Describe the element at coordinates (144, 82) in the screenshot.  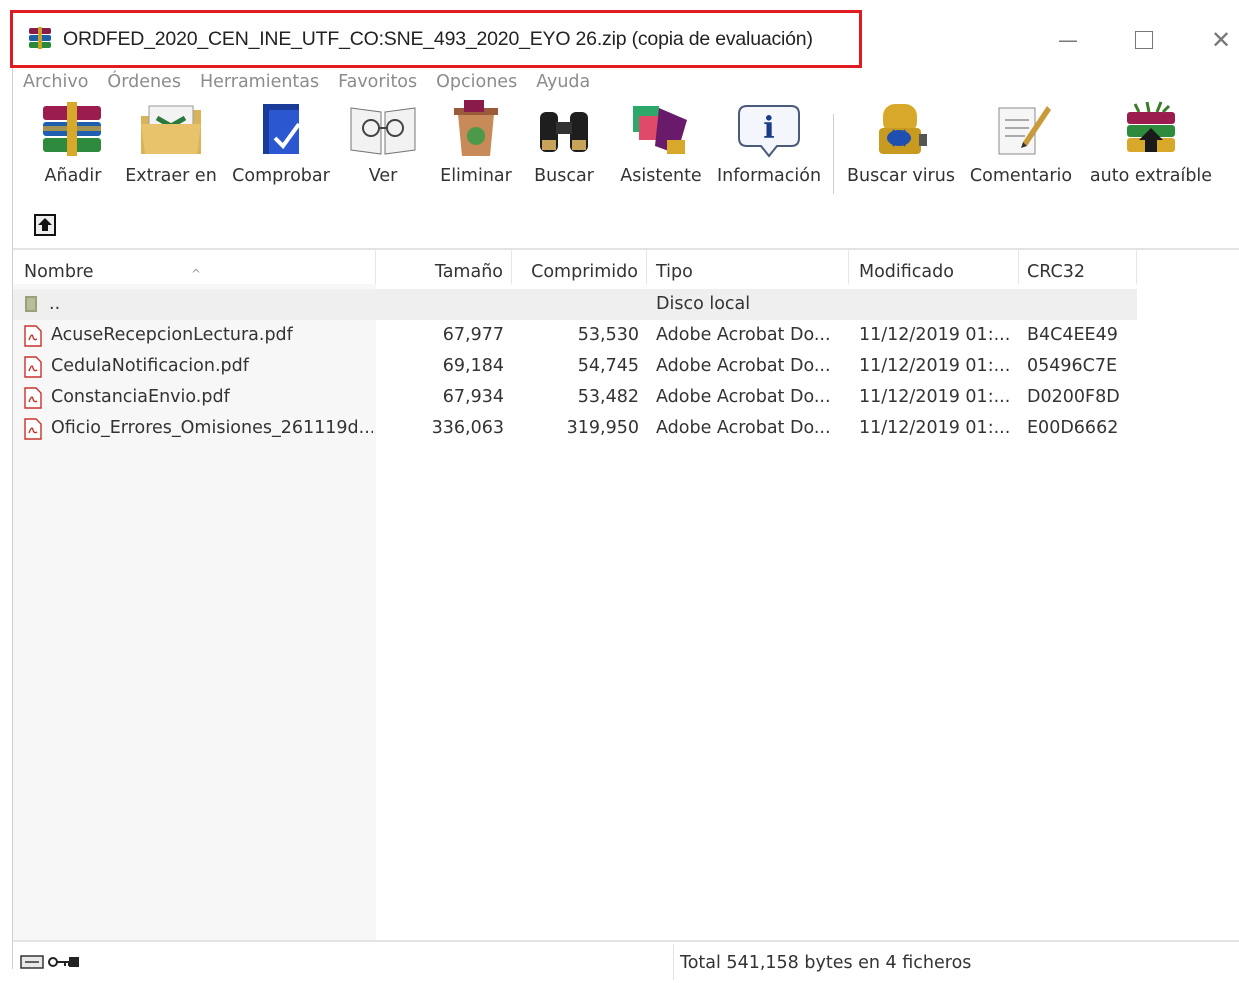
I see `menu-ordenes: Órdenes` at that location.